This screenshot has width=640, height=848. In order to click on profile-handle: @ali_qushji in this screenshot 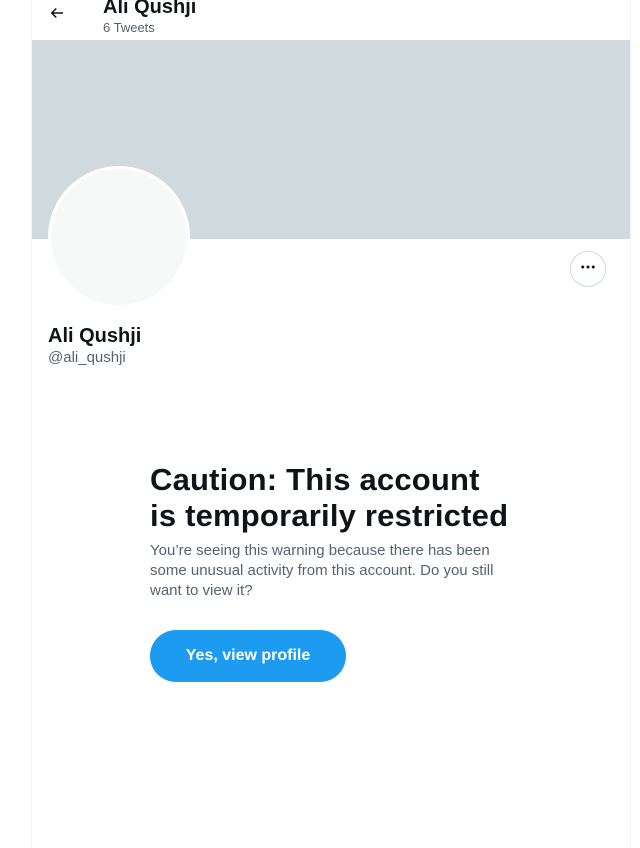, I will do `click(87, 357)`.